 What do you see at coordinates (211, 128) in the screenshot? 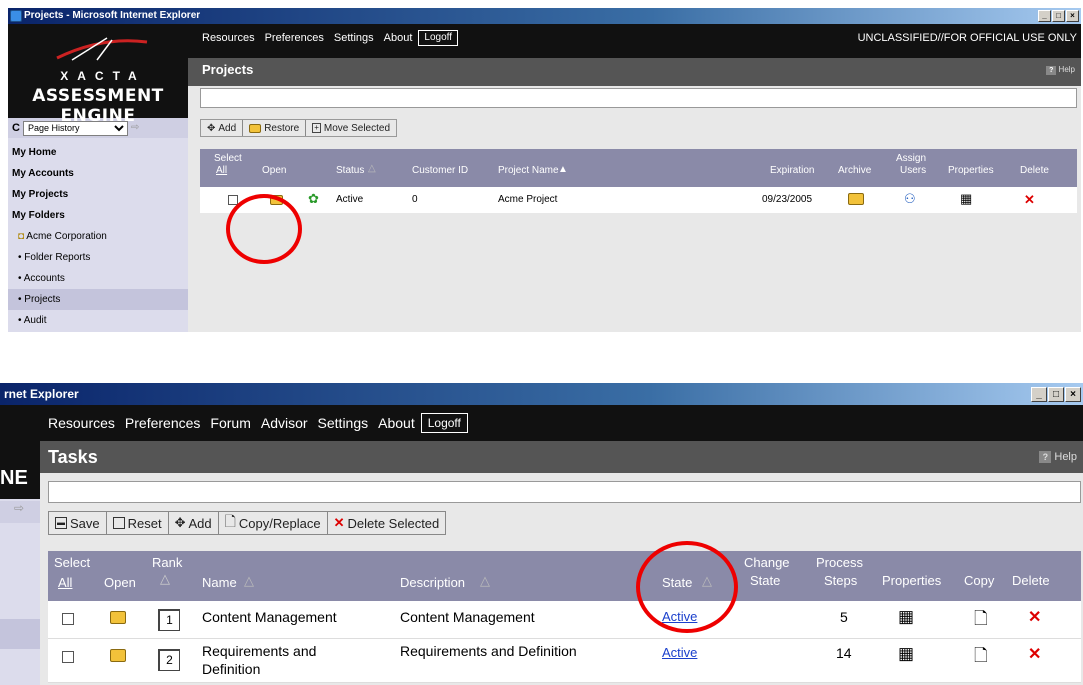
I see `add-icon: ✥` at bounding box center [211, 128].